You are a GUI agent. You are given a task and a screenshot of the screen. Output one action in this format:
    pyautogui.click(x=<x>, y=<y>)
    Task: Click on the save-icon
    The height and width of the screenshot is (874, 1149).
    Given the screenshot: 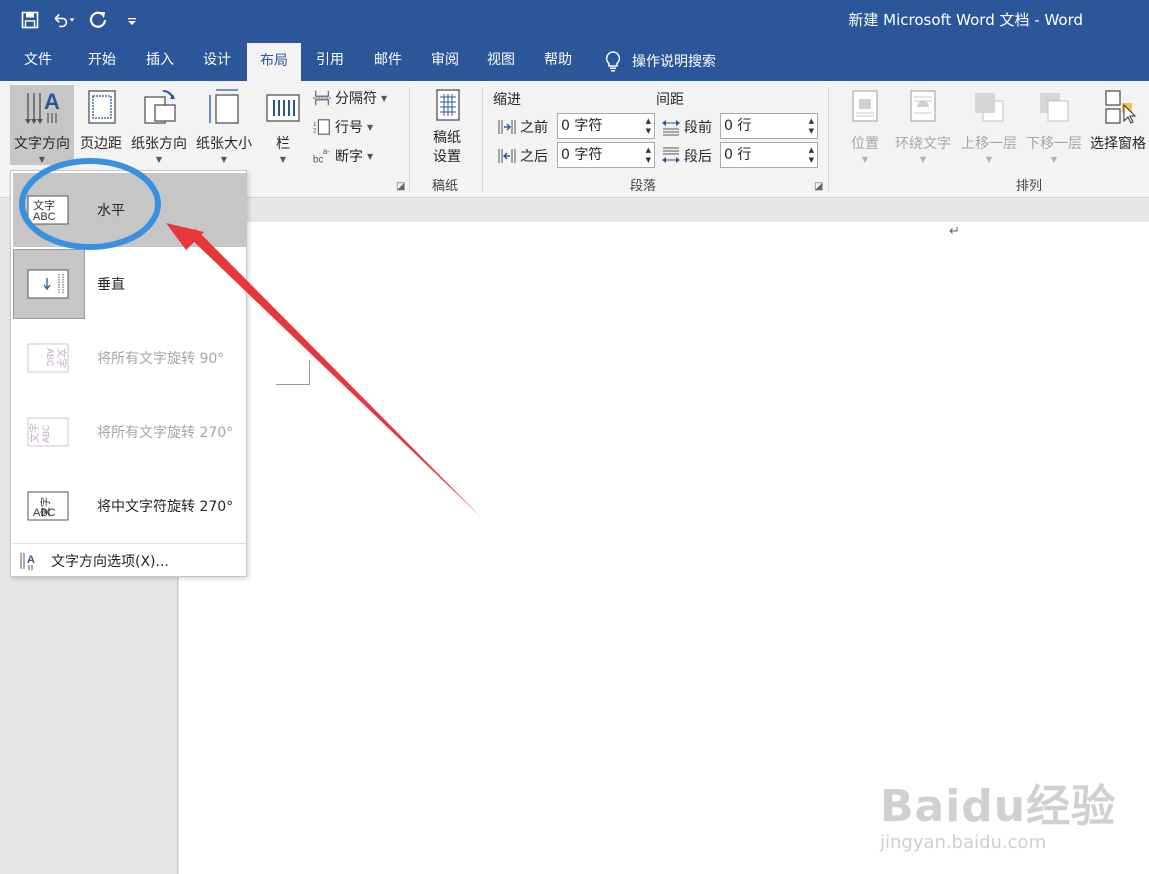 What is the action you would take?
    pyautogui.click(x=30, y=20)
    